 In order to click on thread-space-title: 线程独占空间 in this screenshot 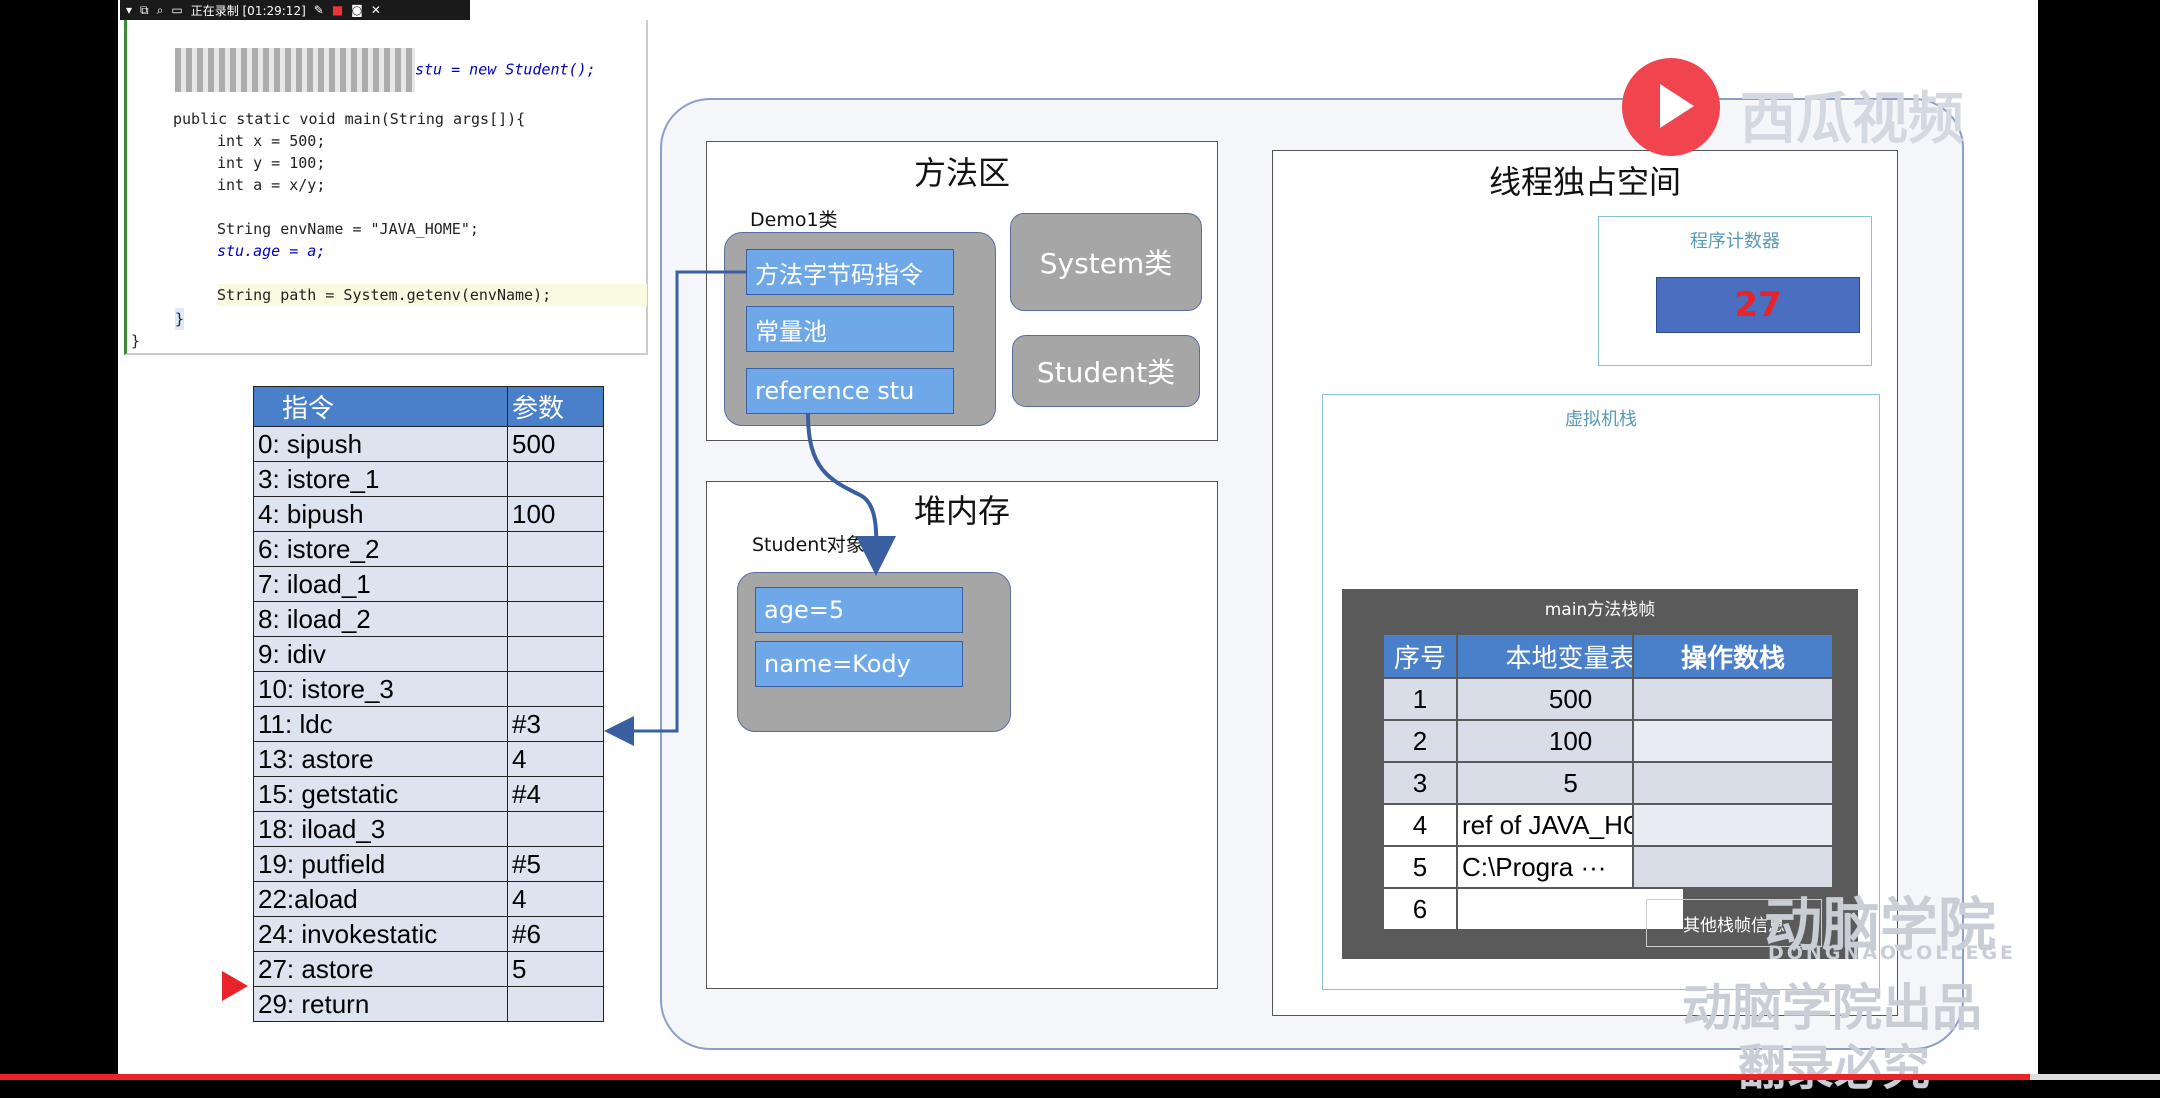, I will do `click(1584, 182)`.